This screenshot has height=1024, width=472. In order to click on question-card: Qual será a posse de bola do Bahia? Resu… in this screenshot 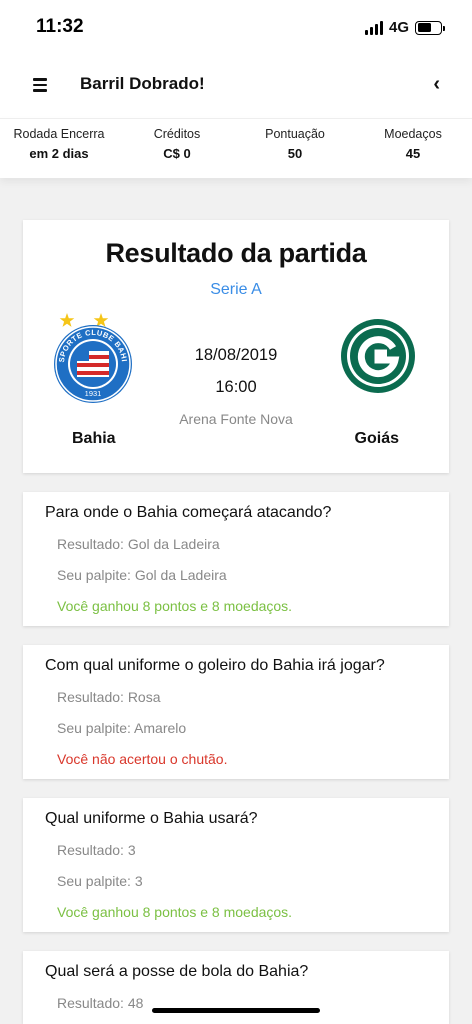, I will do `click(236, 987)`.